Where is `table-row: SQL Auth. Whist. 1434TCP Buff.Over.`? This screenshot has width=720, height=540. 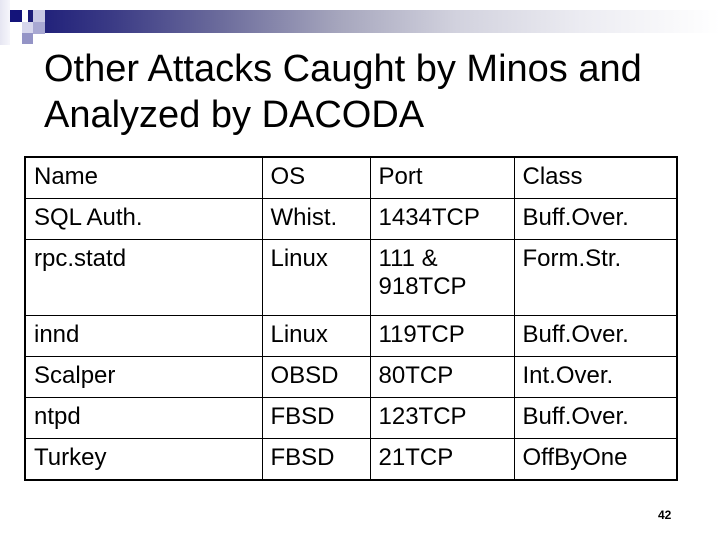
table-row: SQL Auth. Whist. 1434TCP Buff.Over. is located at coordinates (351, 219).